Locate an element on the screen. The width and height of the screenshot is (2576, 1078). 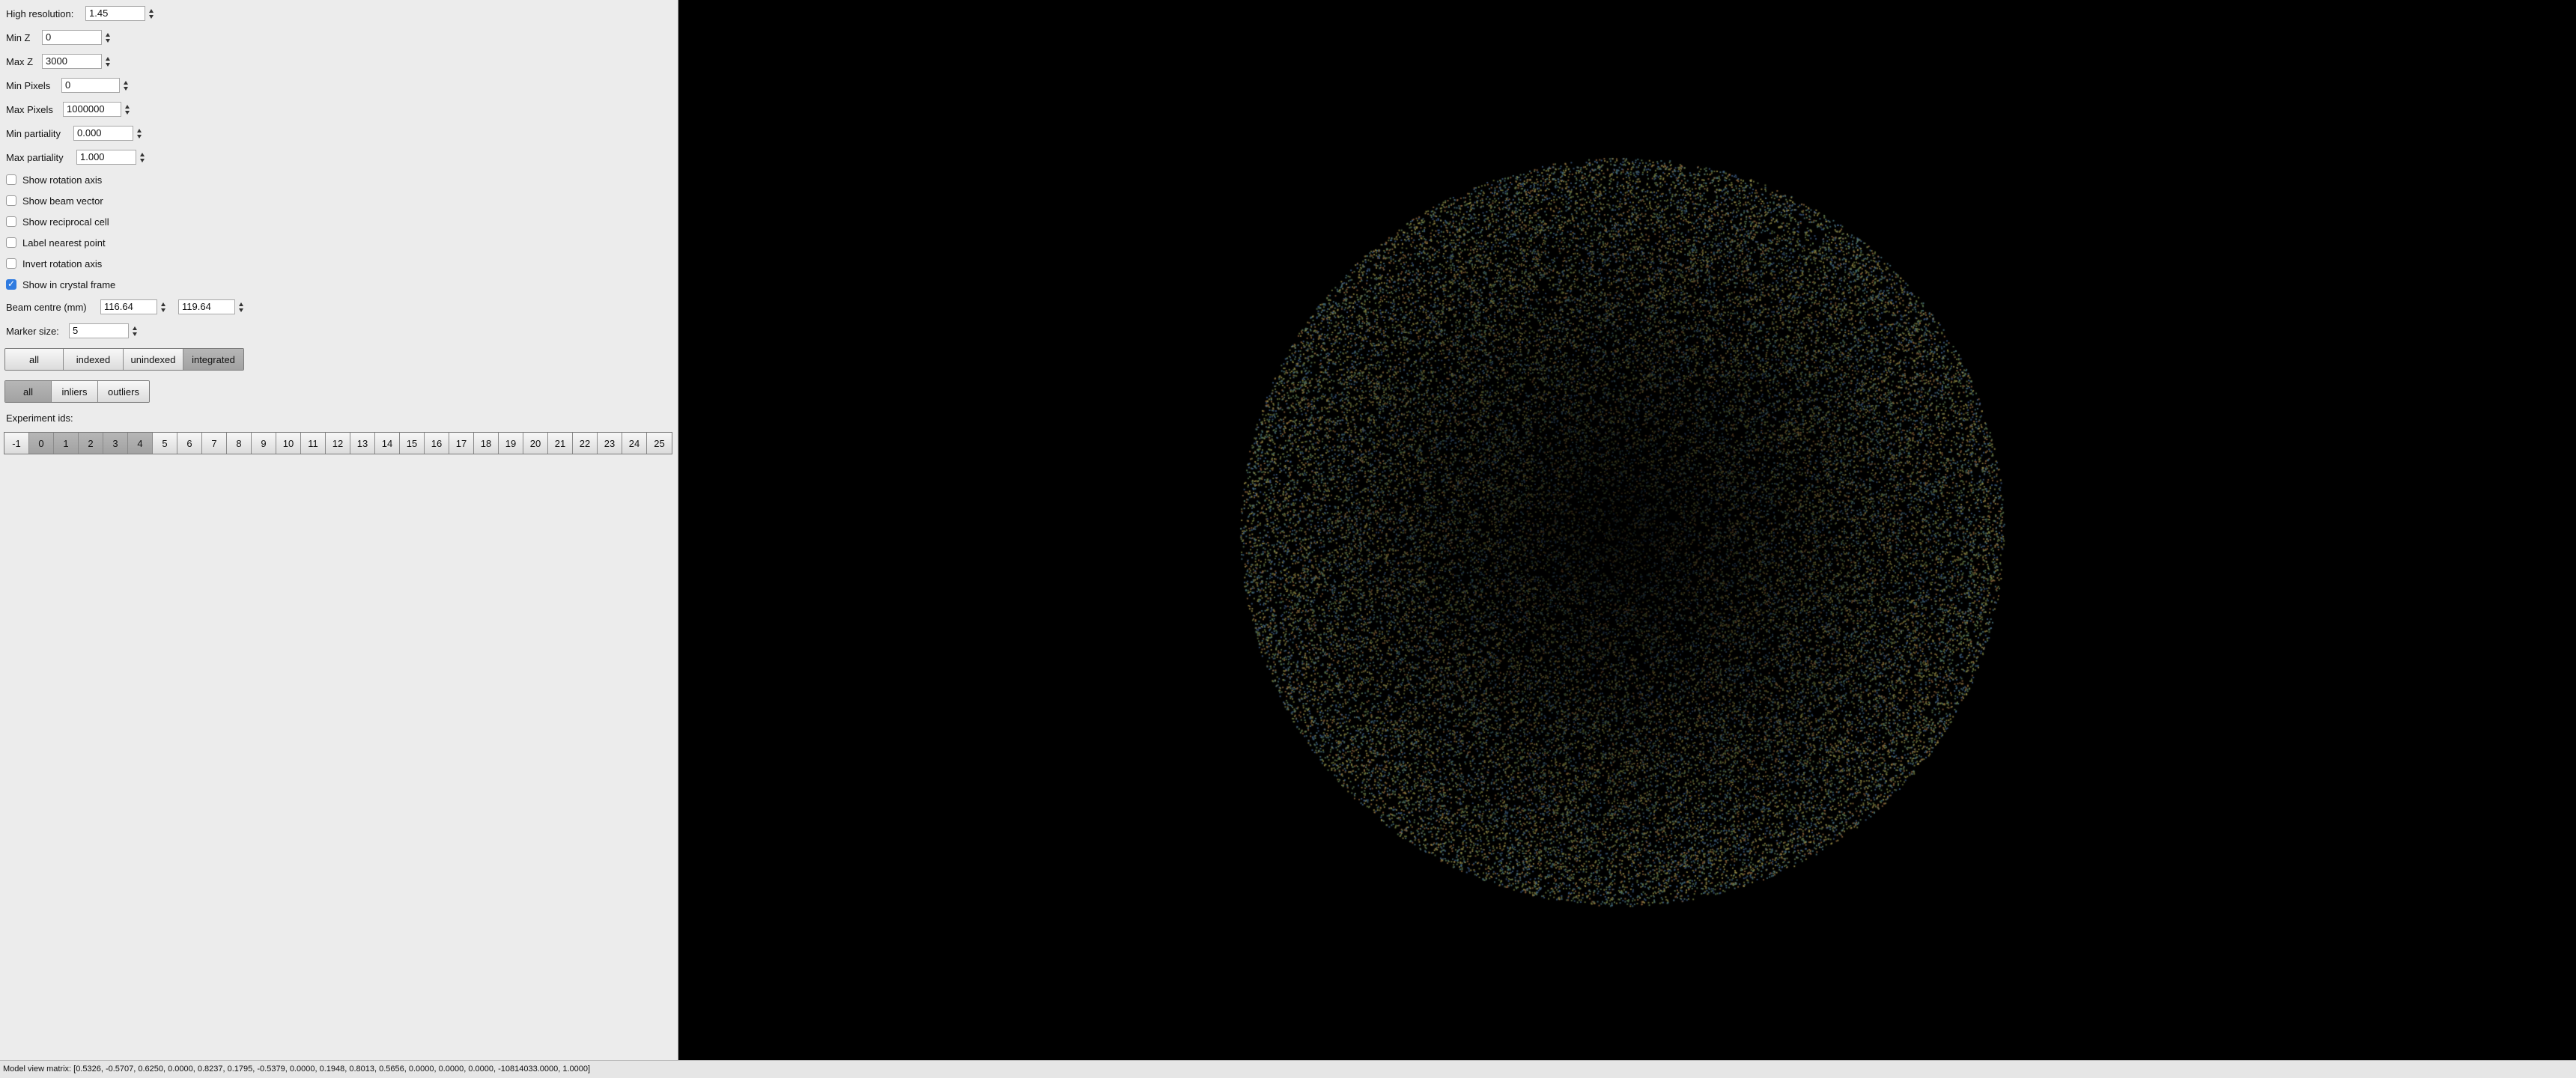
max-partiality-stepper is located at coordinates (142, 157).